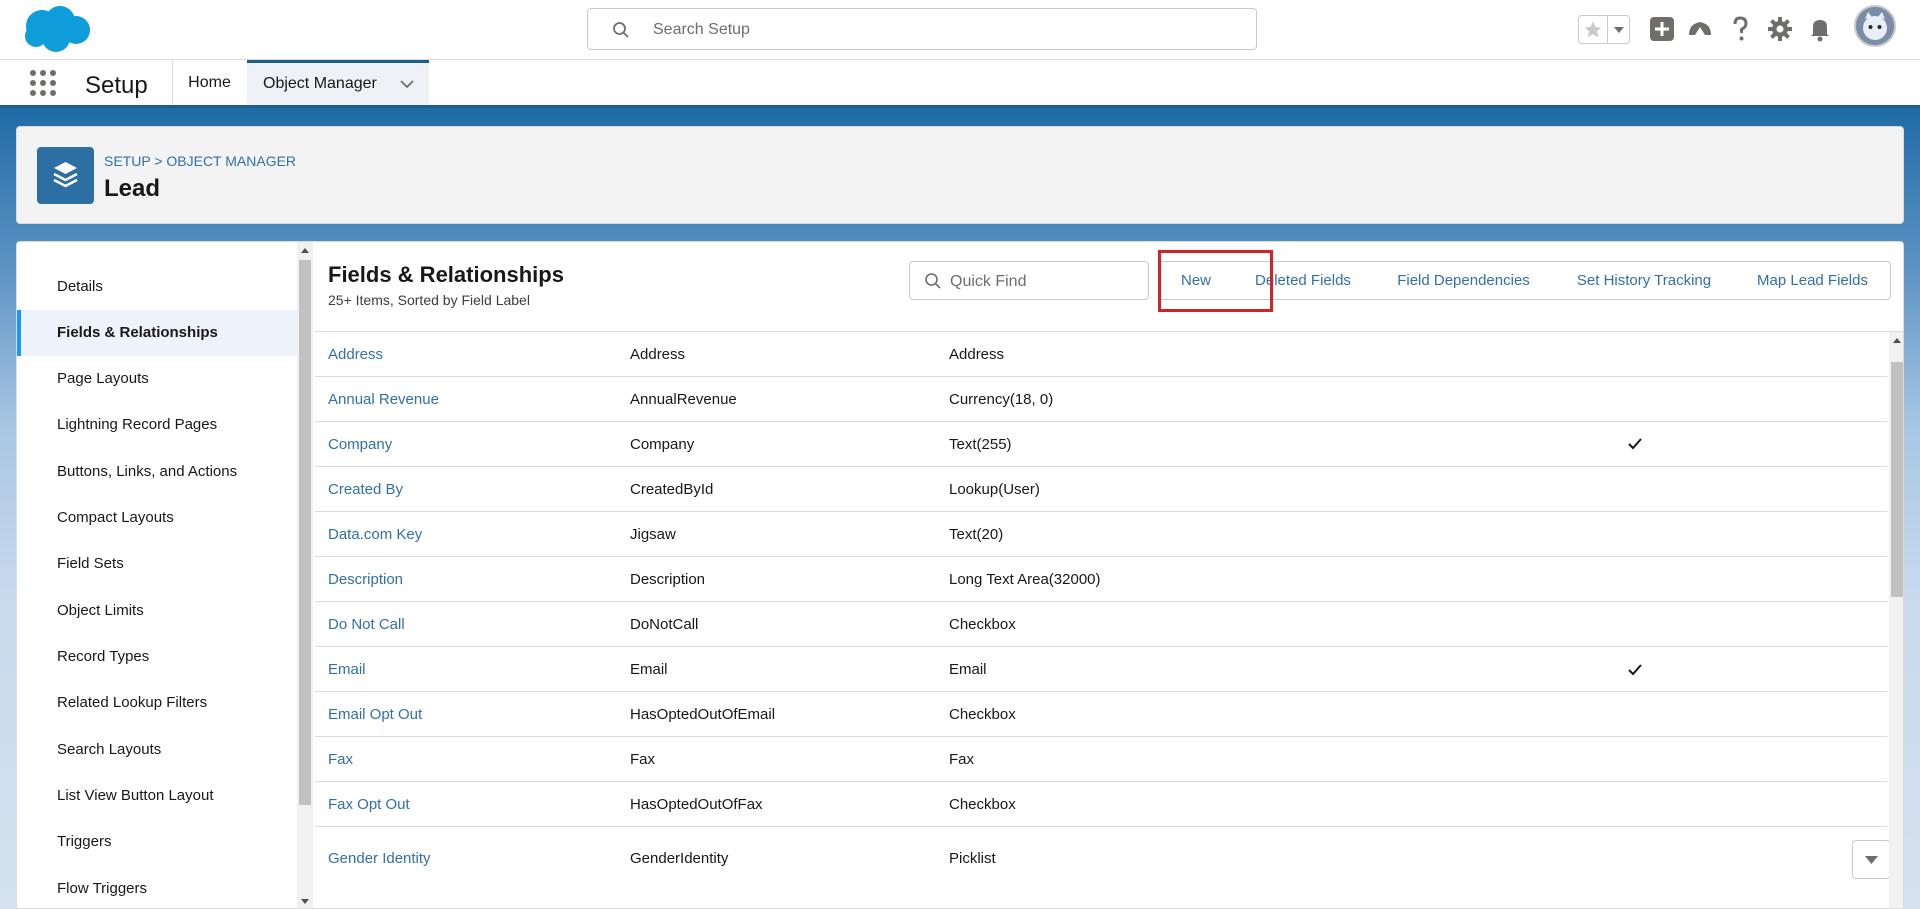 This screenshot has height=909, width=1920. What do you see at coordinates (157, 333) in the screenshot?
I see `sidebar-item-fields-relationships: Fields & Relationships` at bounding box center [157, 333].